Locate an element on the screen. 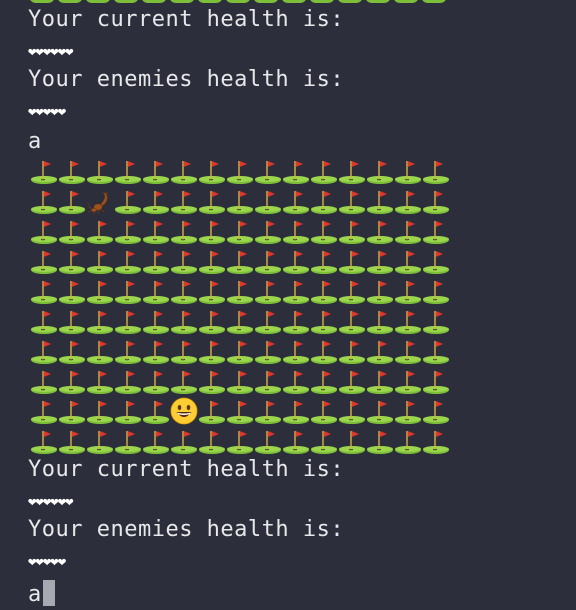 The width and height of the screenshot is (576, 610). current-health-hearts: ❤❤❤❤❤❤ is located at coordinates (51, 502).